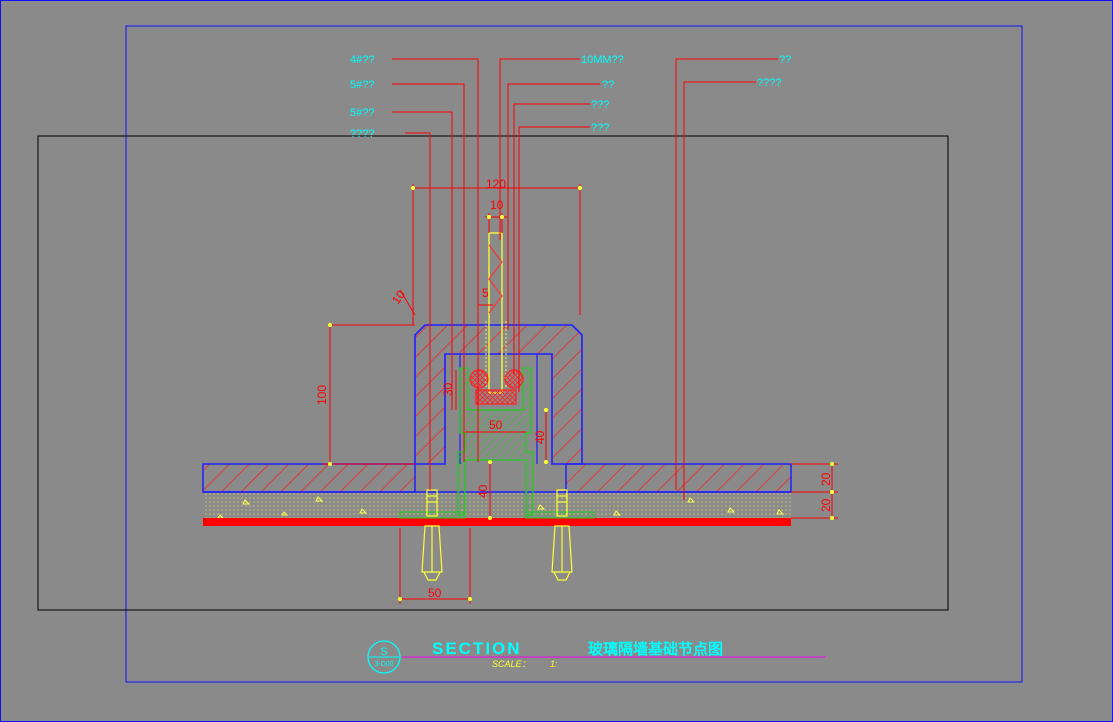 This screenshot has height=722, width=1113. What do you see at coordinates (483, 491) in the screenshot?
I see `dim-embed-depth: 40` at bounding box center [483, 491].